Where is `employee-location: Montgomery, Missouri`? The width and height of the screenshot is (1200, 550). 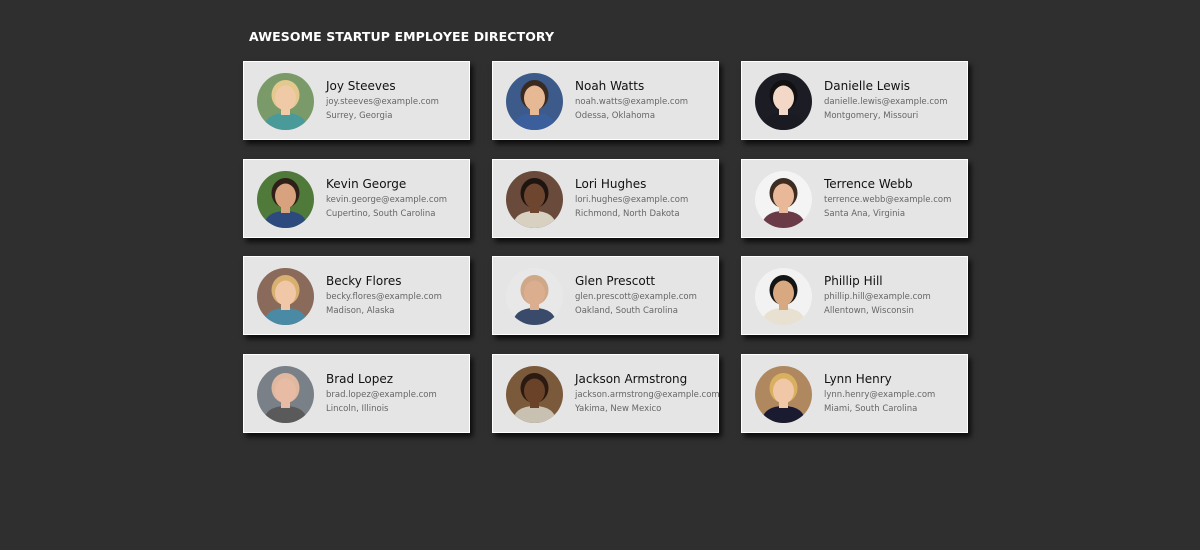
employee-location: Montgomery, Missouri is located at coordinates (871, 116).